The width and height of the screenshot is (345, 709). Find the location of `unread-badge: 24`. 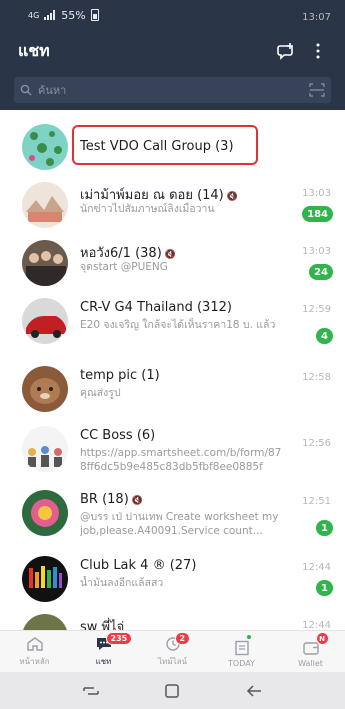

unread-badge: 24 is located at coordinates (321, 272).